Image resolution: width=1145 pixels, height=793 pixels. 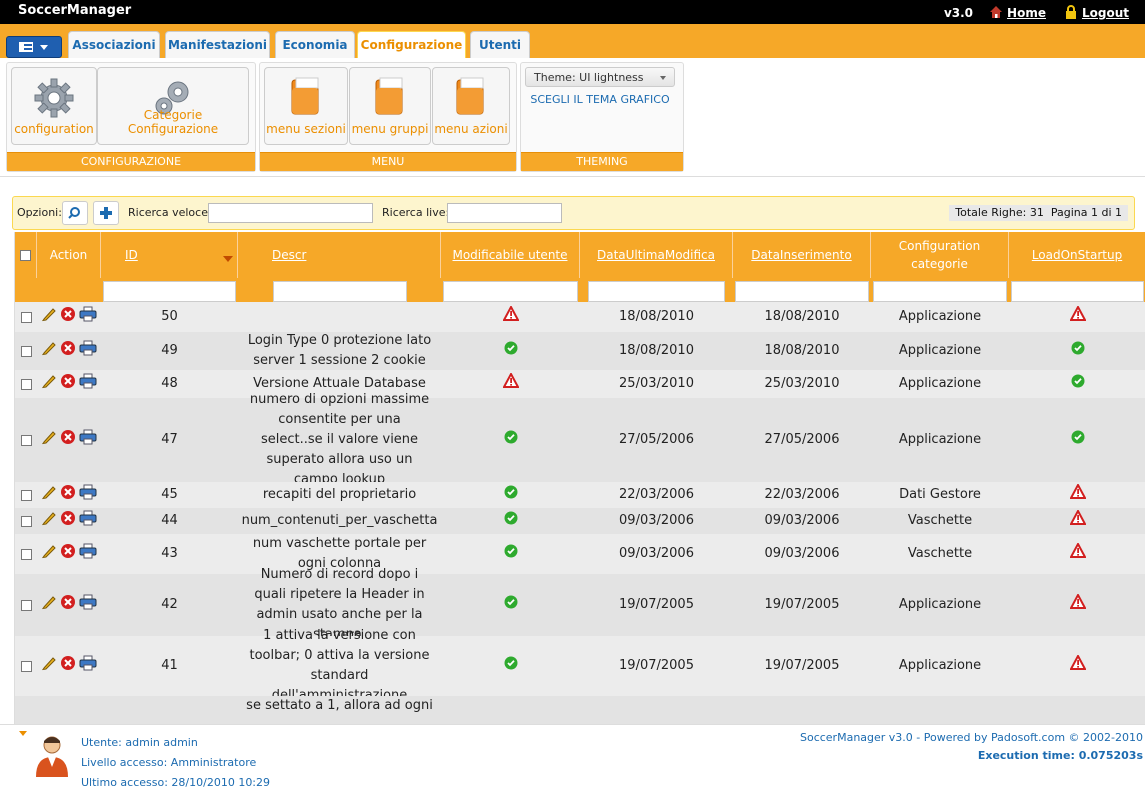 I want to click on data-inserimento-cell: 22/03/2006, so click(x=802, y=494).